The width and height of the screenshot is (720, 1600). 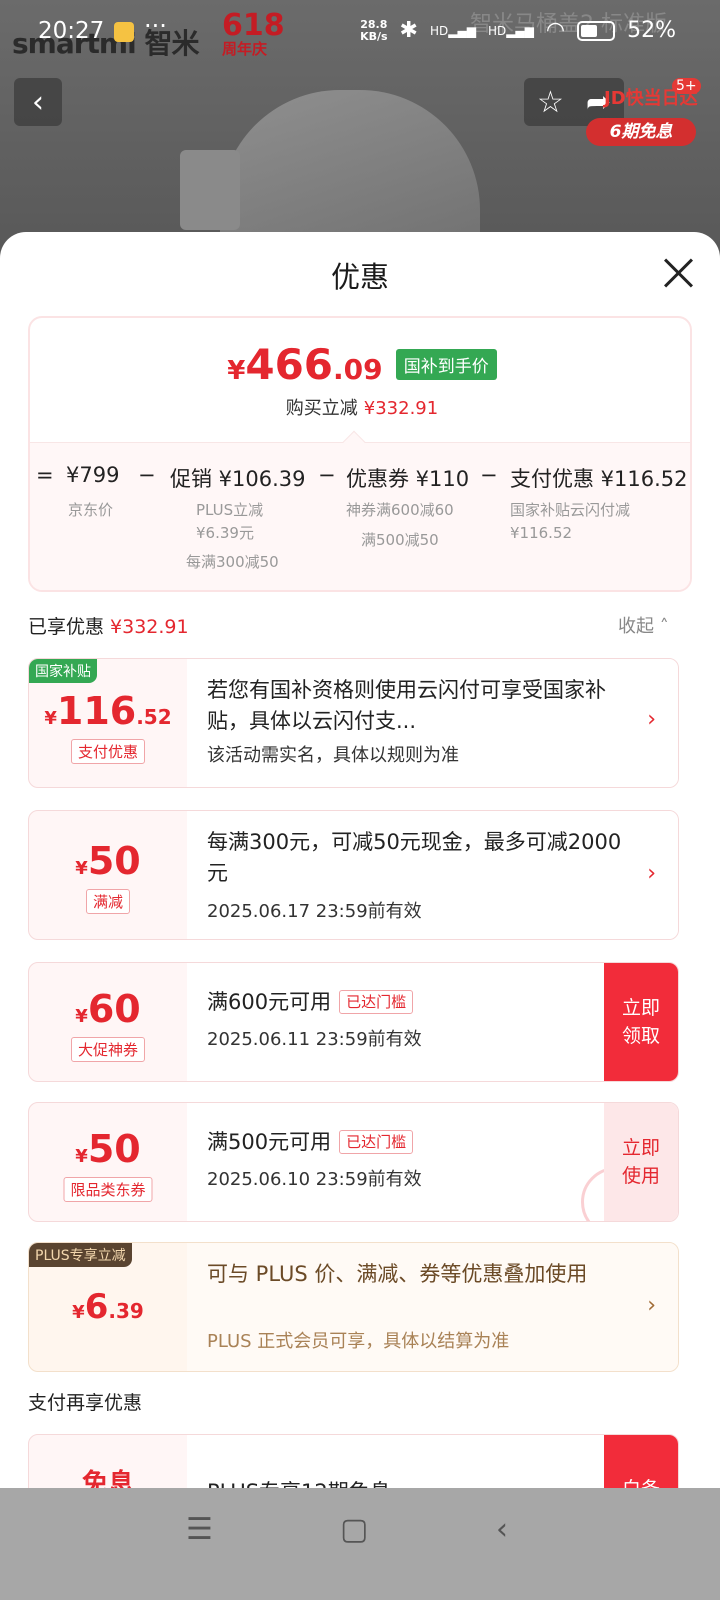 What do you see at coordinates (310, 1002) in the screenshot?
I see `coupon-condition: 满600元可用 已达门槛` at bounding box center [310, 1002].